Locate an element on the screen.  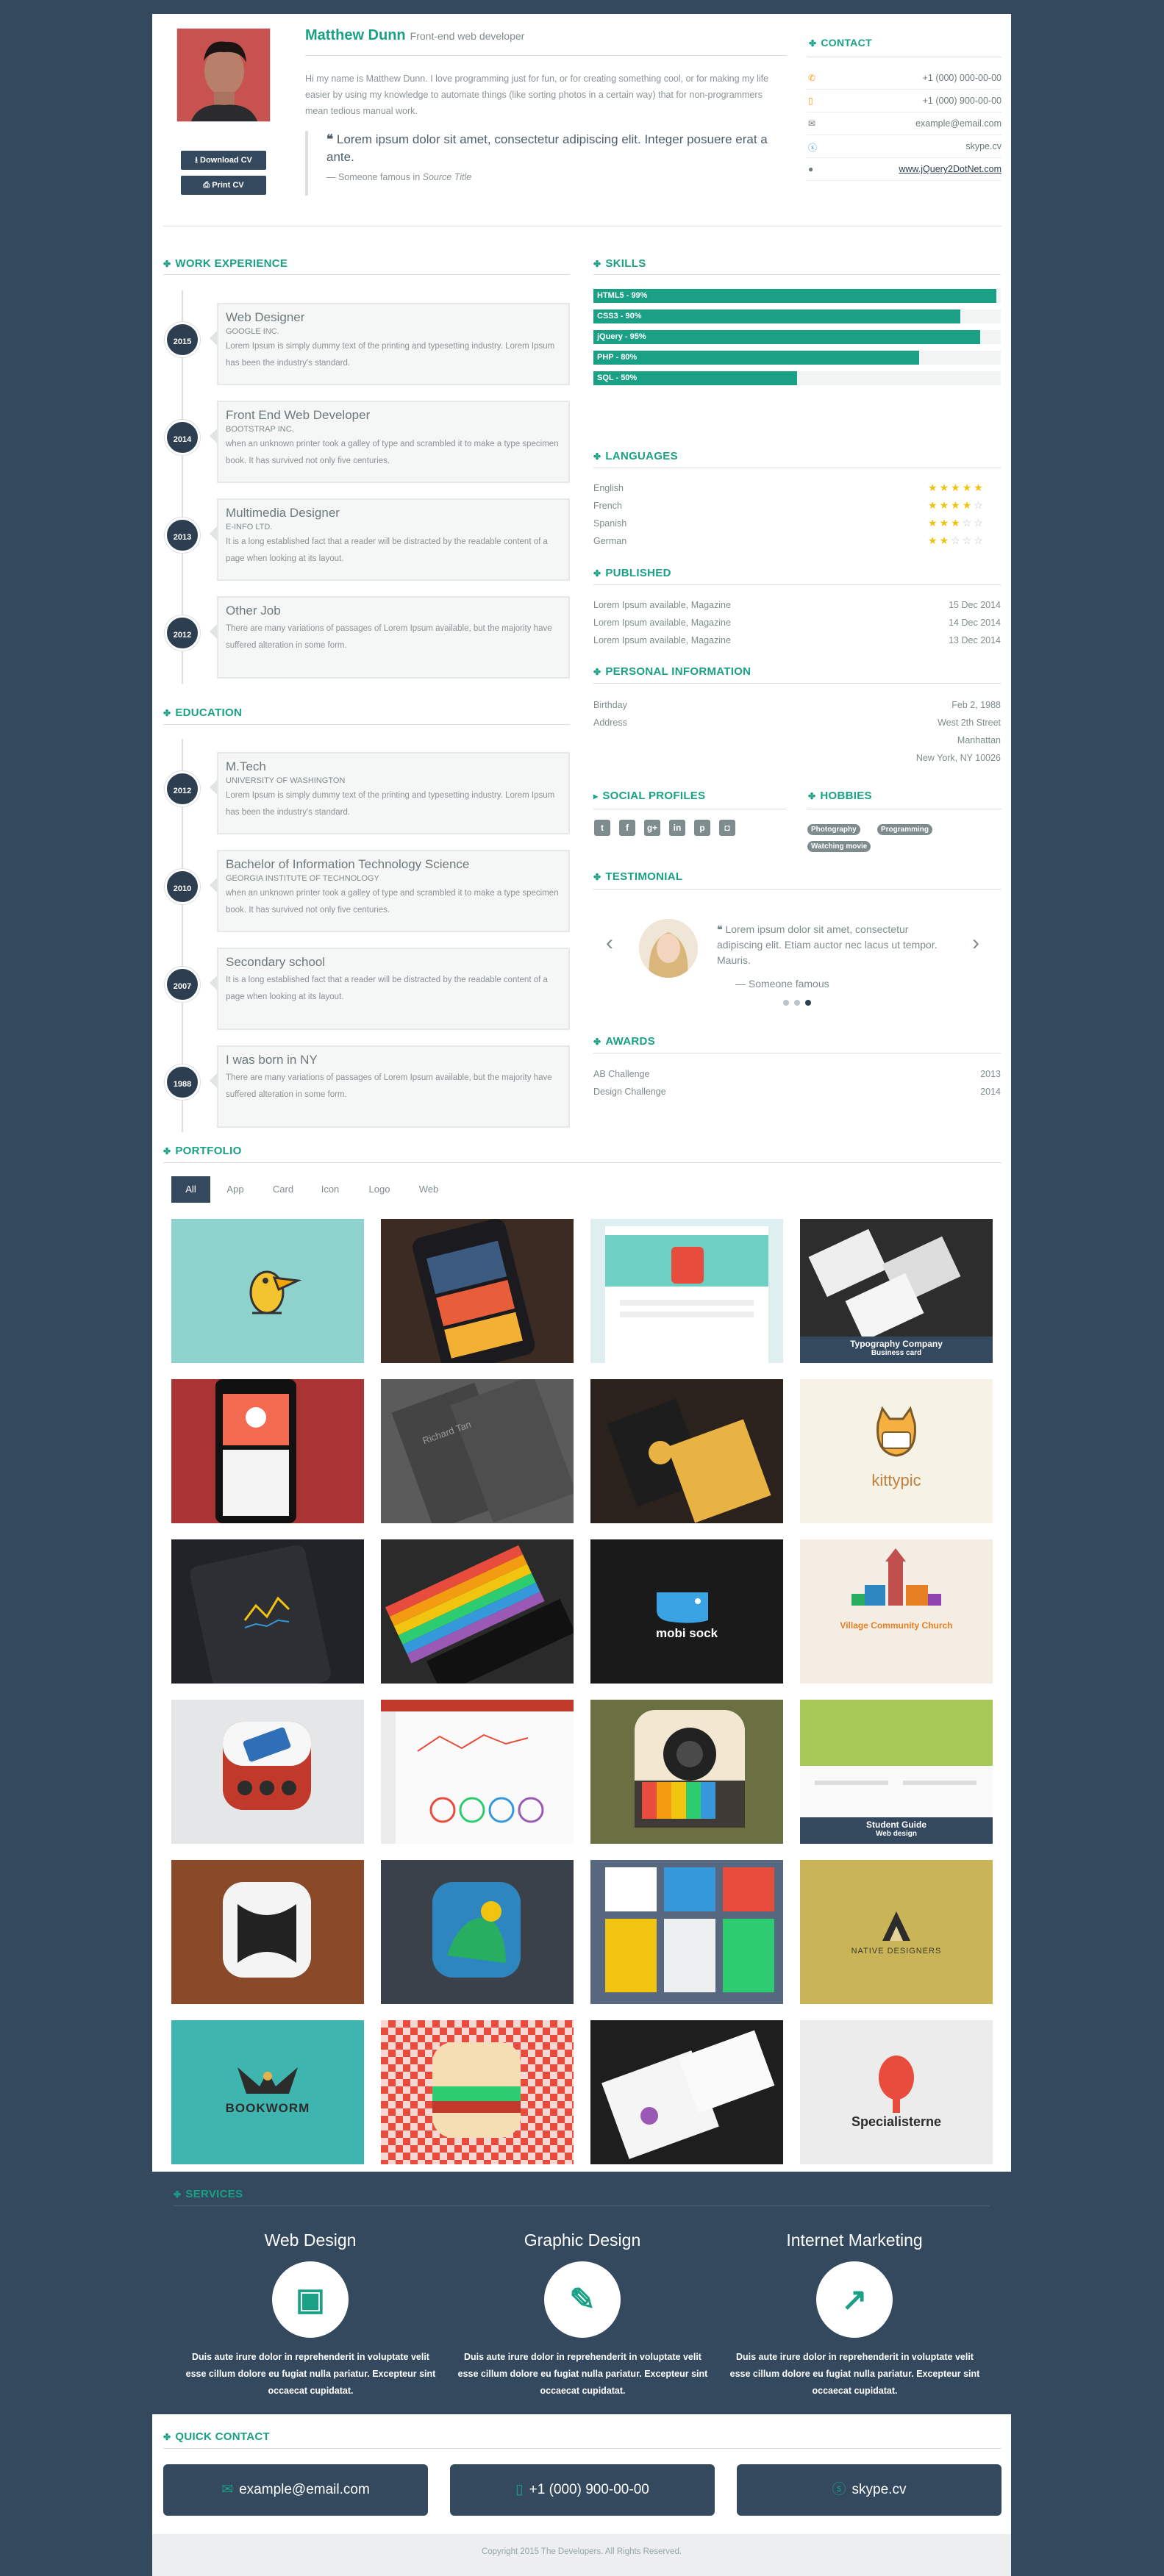
address-line: New York, NY 10026 is located at coordinates (958, 758).